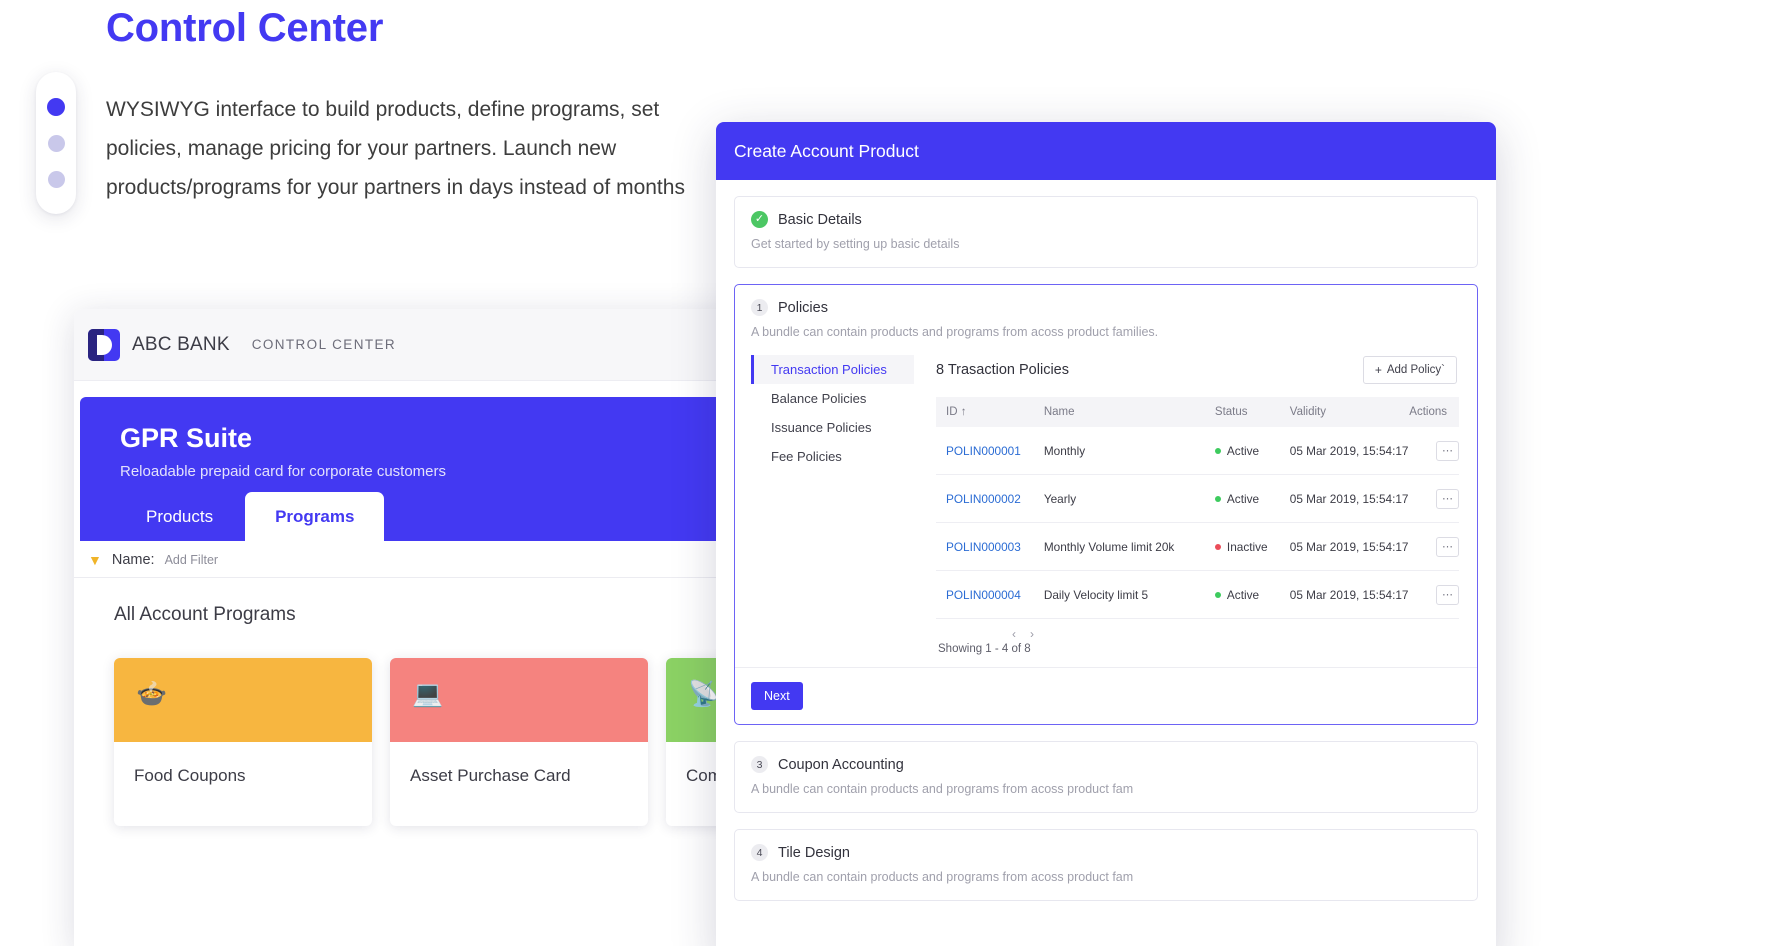  Describe the element at coordinates (832, 427) in the screenshot. I see `policy-tab-issuance: Issuance Policies` at that location.